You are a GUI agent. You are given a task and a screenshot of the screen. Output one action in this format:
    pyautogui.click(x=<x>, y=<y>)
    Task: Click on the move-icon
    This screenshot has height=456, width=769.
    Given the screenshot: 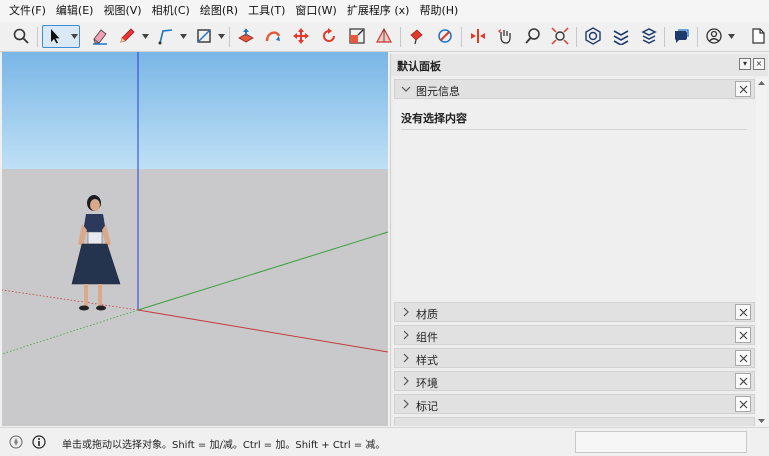 What is the action you would take?
    pyautogui.click(x=301, y=36)
    